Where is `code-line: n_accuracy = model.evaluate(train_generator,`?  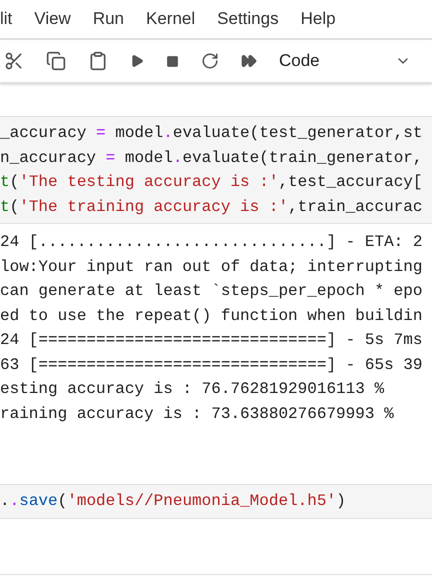 code-line: n_accuracy = model.evaluate(train_generator, is located at coordinates (212, 158).